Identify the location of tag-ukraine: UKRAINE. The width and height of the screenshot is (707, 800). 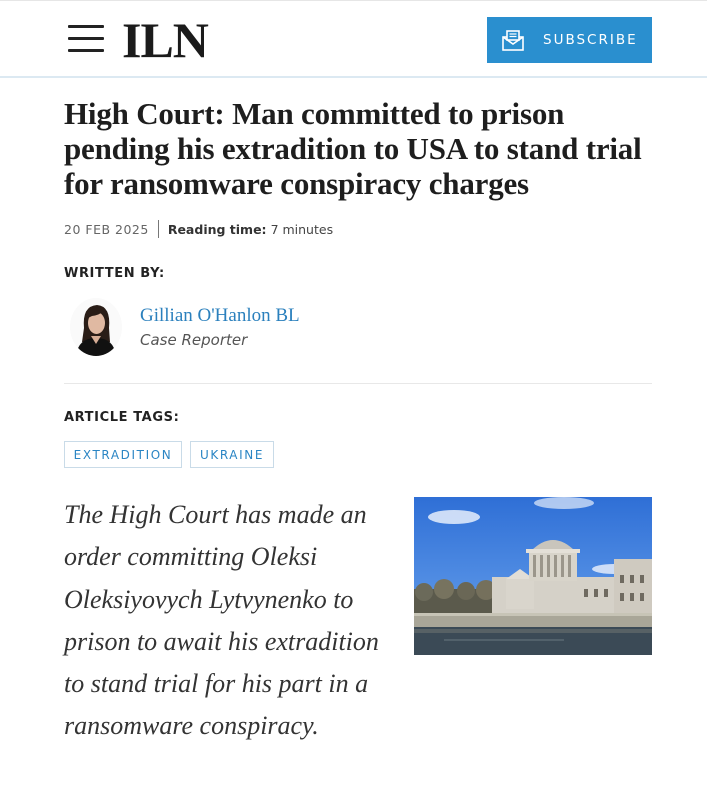
(232, 454).